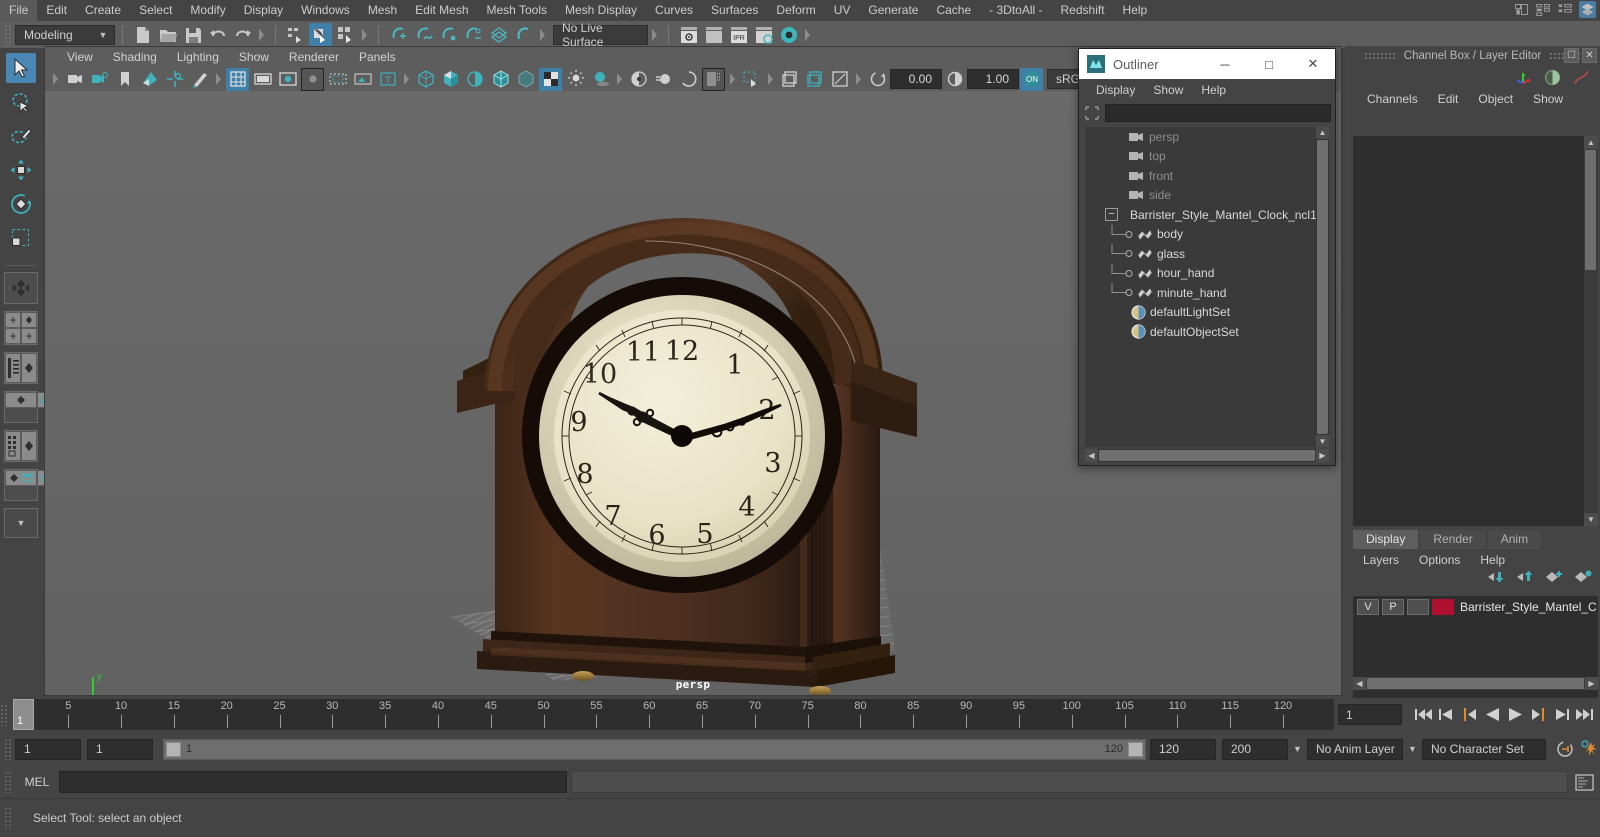 The height and width of the screenshot is (837, 1600). What do you see at coordinates (80, 57) in the screenshot?
I see `viewport-menu-view: View` at bounding box center [80, 57].